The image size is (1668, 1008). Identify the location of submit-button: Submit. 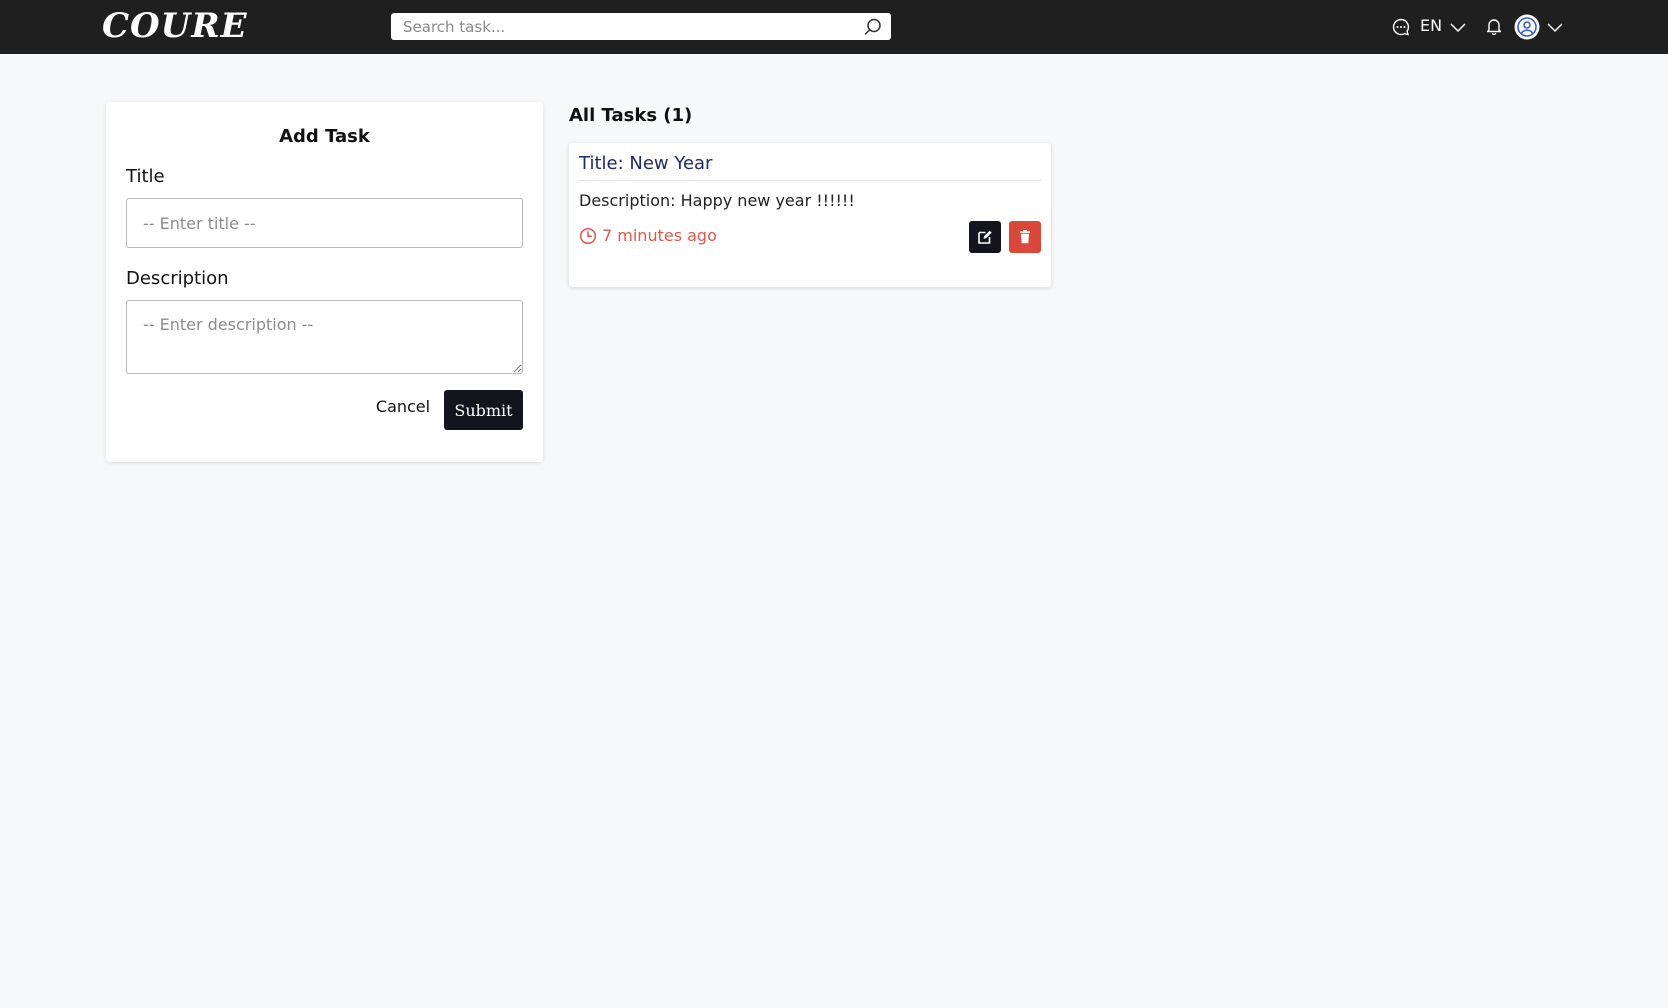
(483, 410).